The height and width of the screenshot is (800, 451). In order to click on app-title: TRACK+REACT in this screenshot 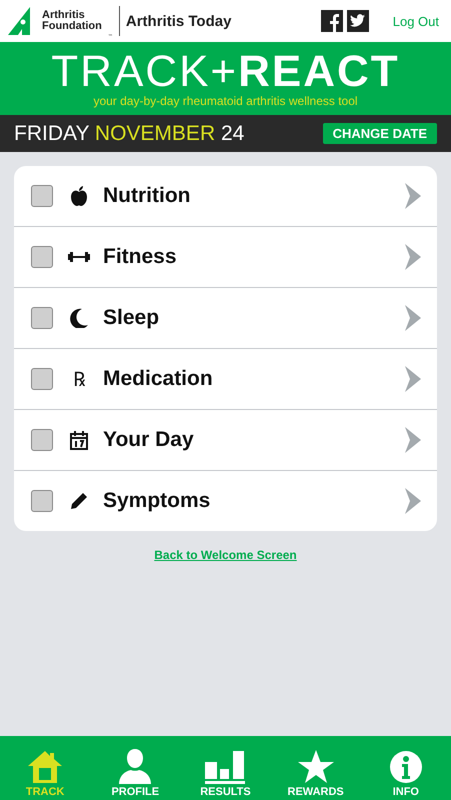, I will do `click(225, 72)`.